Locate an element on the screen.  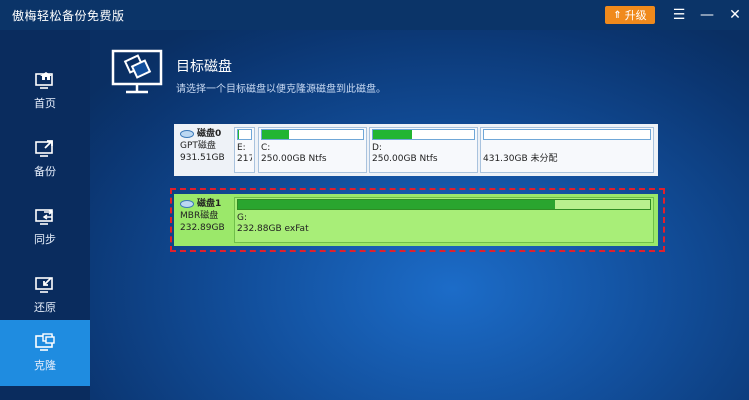
disk-info: 磁盘0 GPT磁盘 931.51GB is located at coordinates (208, 146).